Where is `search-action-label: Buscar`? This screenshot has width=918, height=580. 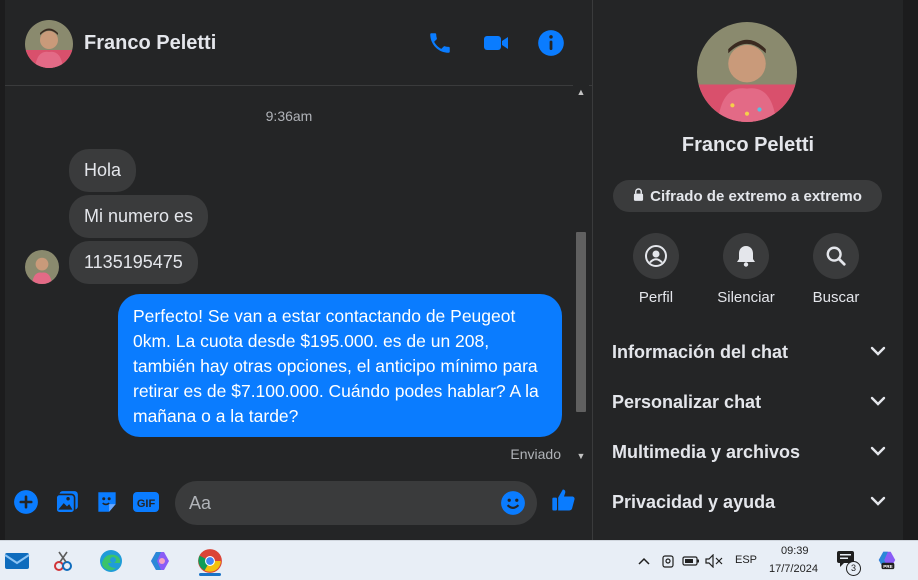
search-action-label: Buscar is located at coordinates (836, 297).